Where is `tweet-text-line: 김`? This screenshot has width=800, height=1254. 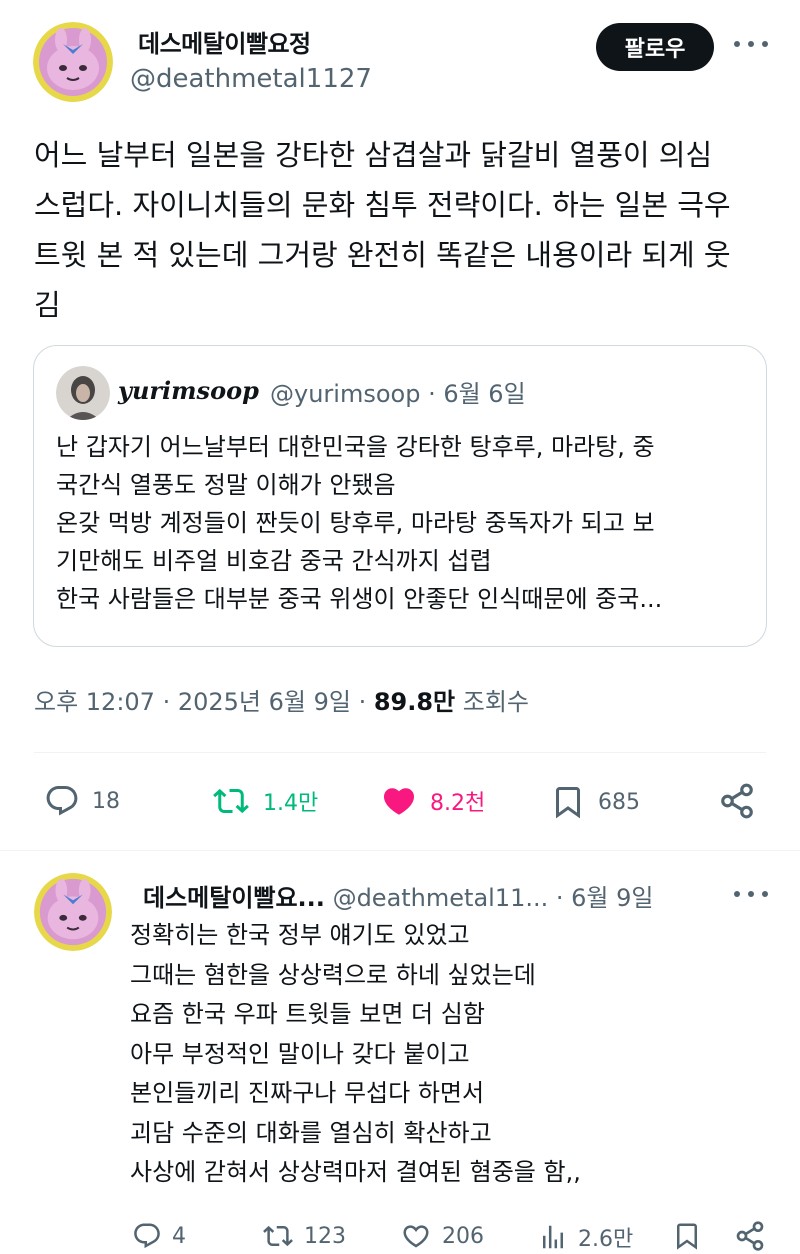
tweet-text-line: 김 is located at coordinates (47, 305).